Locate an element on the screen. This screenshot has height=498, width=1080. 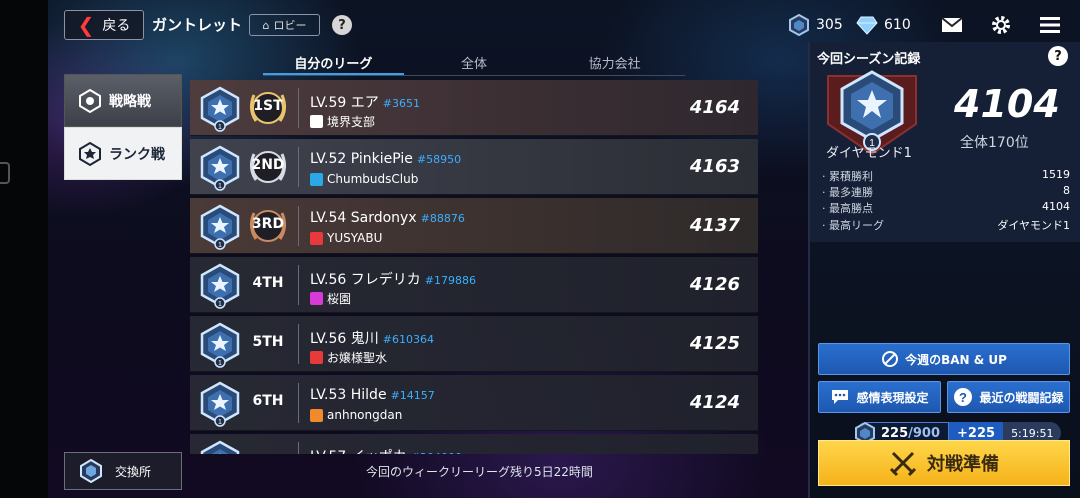
rank-place: 1ST is located at coordinates (268, 106).